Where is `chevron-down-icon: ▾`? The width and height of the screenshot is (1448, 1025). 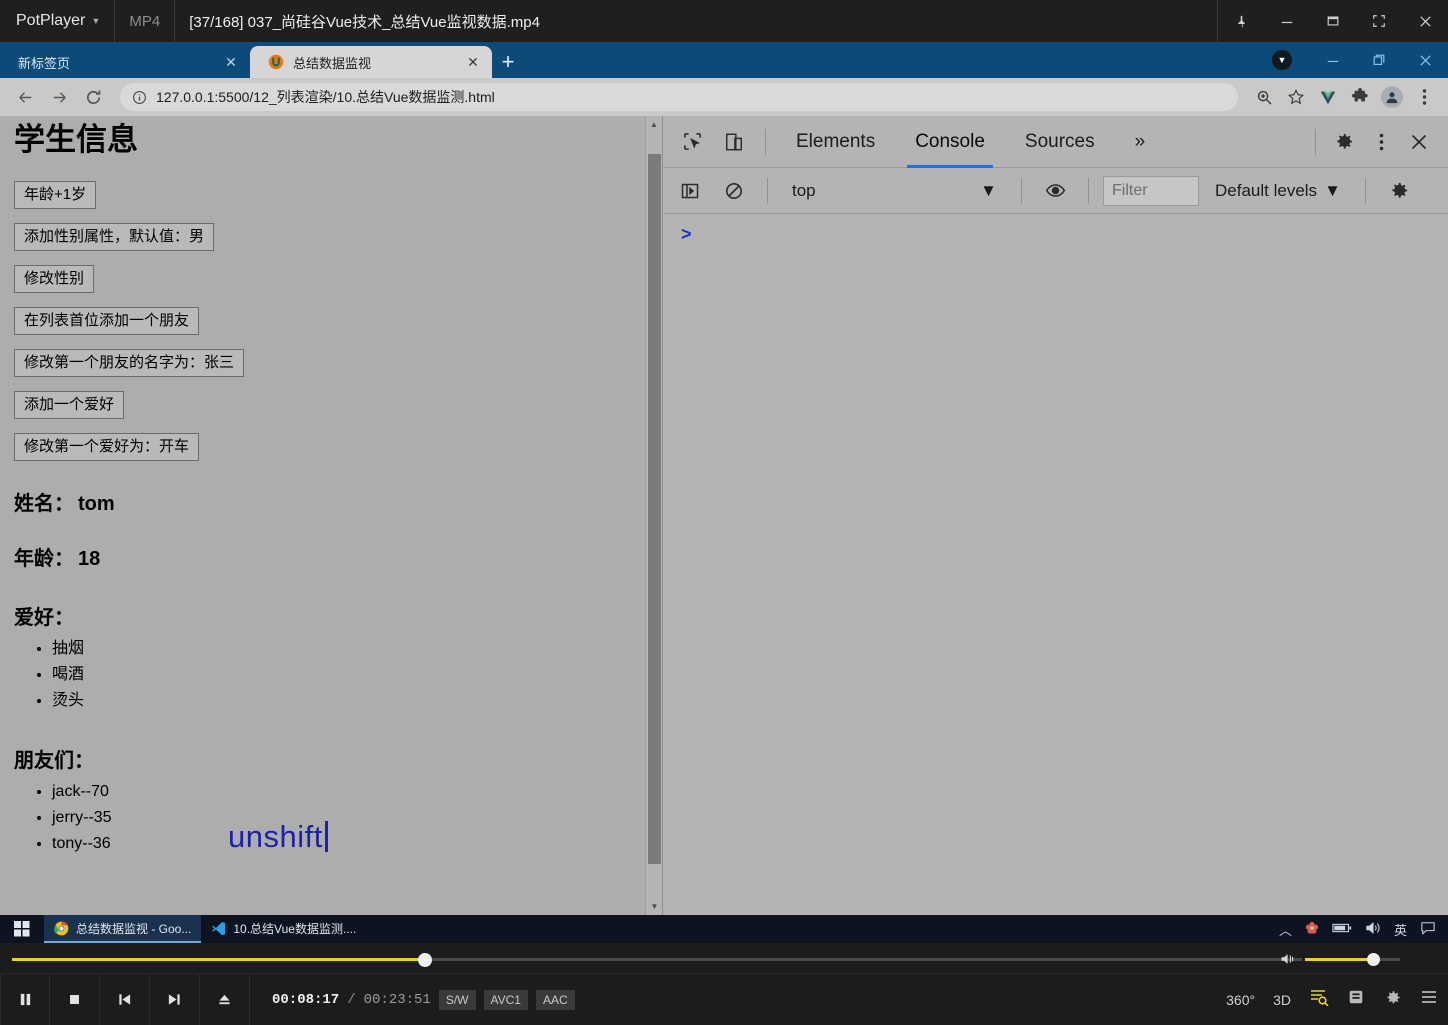
chevron-down-icon: ▾ is located at coordinates (96, 21).